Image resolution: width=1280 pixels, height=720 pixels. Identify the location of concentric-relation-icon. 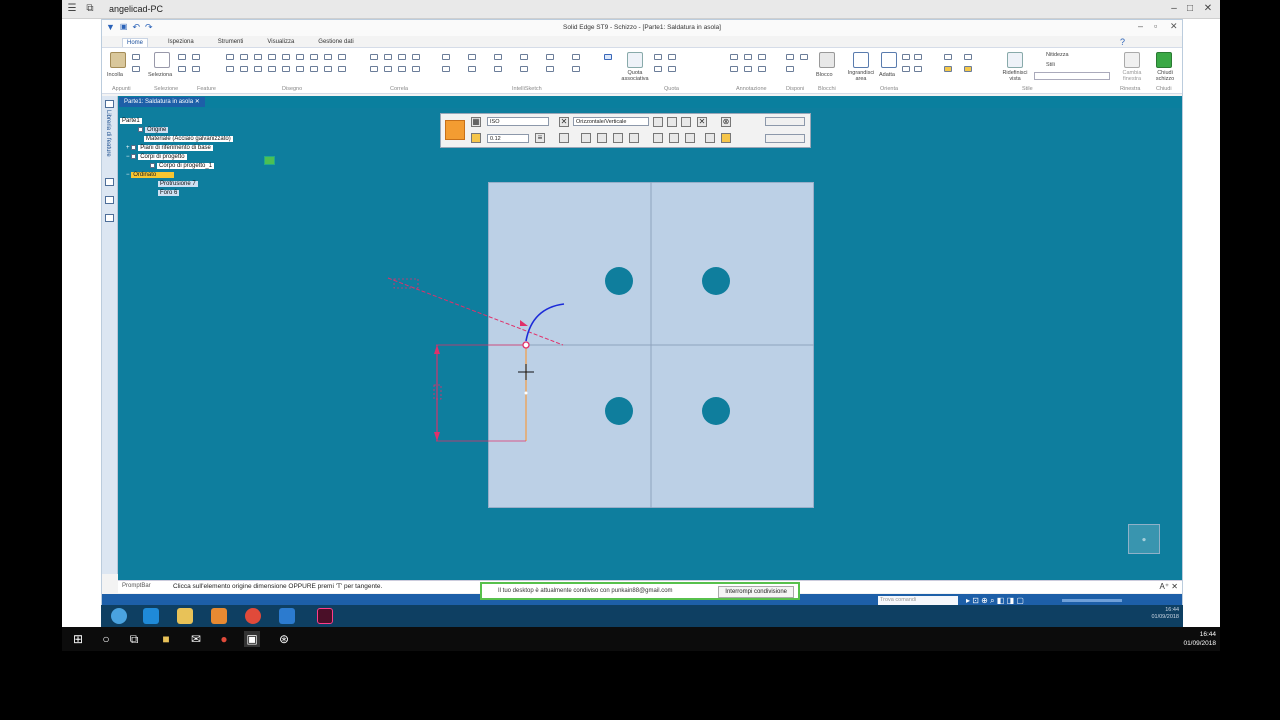
(388, 57).